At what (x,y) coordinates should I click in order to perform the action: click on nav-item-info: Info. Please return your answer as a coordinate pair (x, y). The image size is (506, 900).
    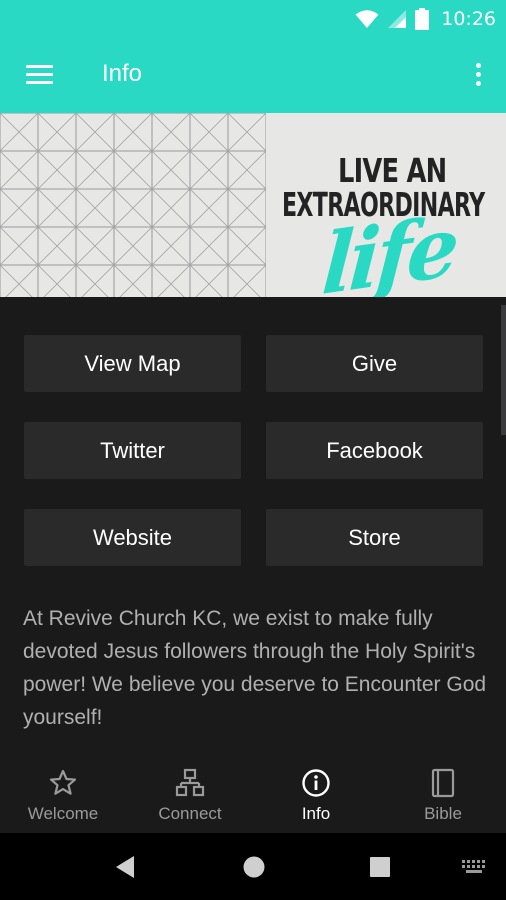
    Looking at the image, I should click on (316, 793).